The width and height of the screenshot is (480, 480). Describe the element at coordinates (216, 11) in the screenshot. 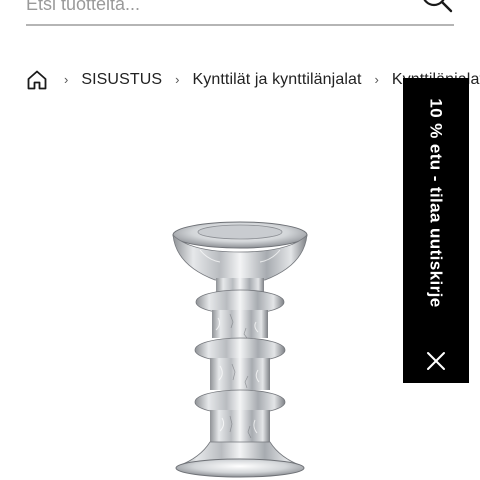

I see `search-input` at that location.